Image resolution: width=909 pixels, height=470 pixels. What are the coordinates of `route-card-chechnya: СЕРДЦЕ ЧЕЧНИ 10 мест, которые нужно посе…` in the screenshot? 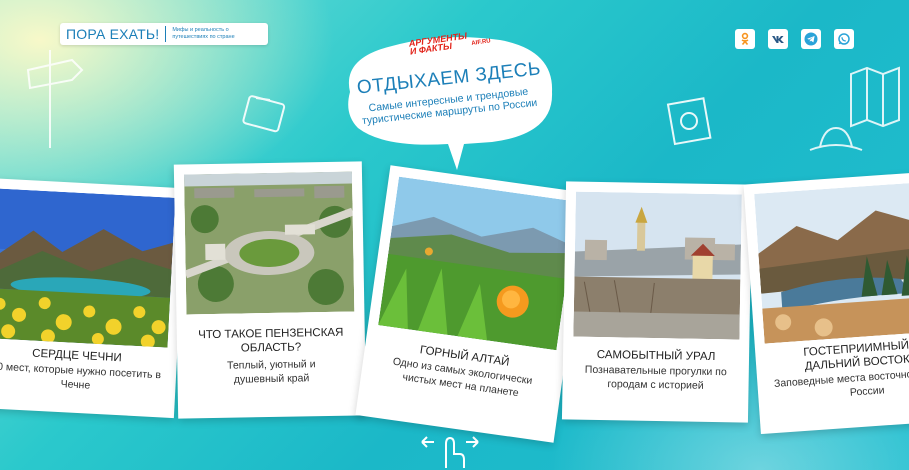 It's located at (93, 298).